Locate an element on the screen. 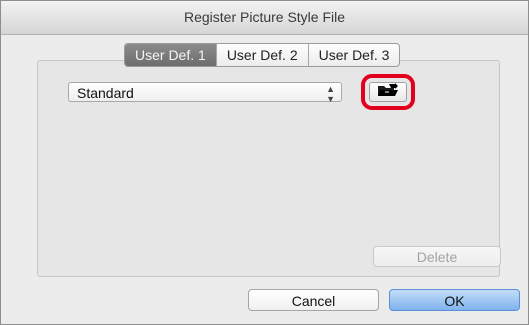 This screenshot has height=325, width=529. picture-style-select: Standard ▲ ▼ is located at coordinates (205, 93).